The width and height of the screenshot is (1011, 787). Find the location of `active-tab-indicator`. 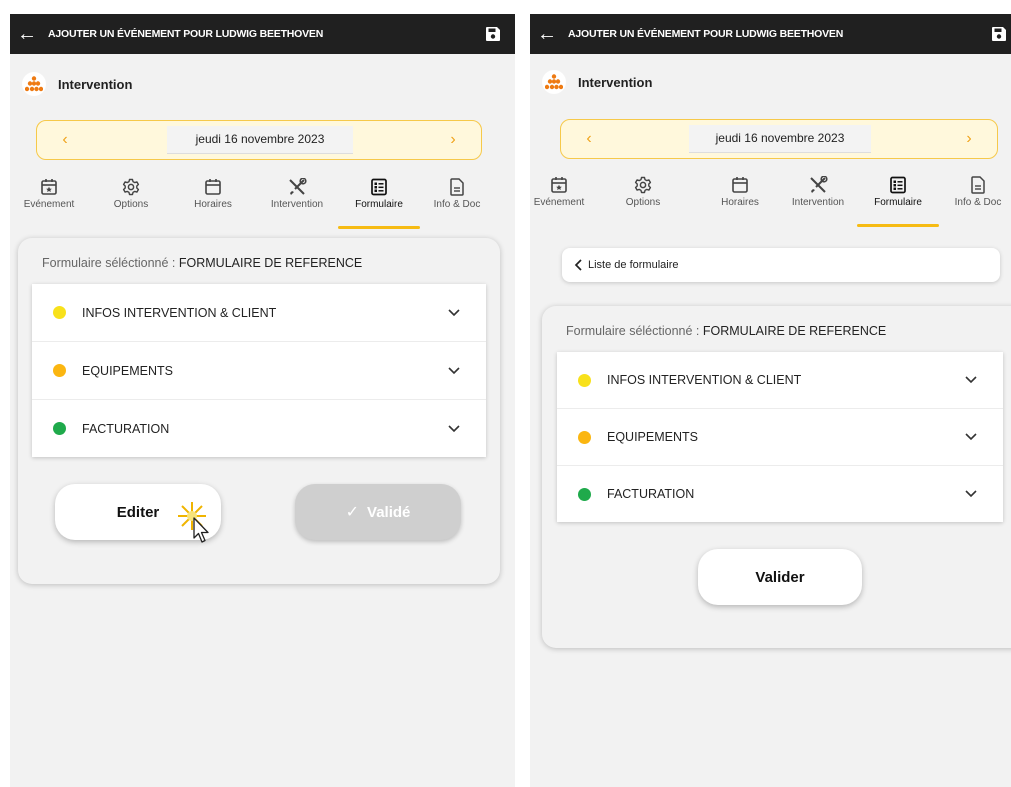

active-tab-indicator is located at coordinates (898, 225).